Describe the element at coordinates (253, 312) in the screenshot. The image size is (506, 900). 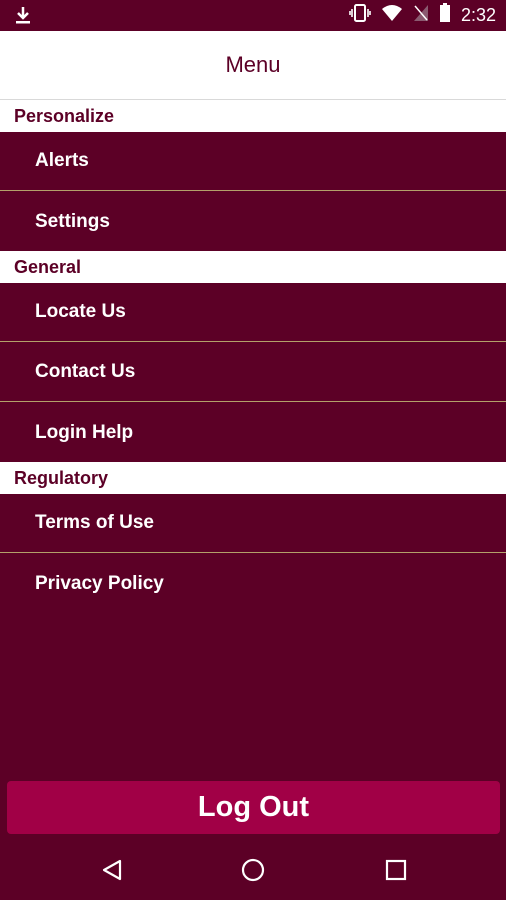
I see `menu-item-locate-us: Locate Us` at that location.